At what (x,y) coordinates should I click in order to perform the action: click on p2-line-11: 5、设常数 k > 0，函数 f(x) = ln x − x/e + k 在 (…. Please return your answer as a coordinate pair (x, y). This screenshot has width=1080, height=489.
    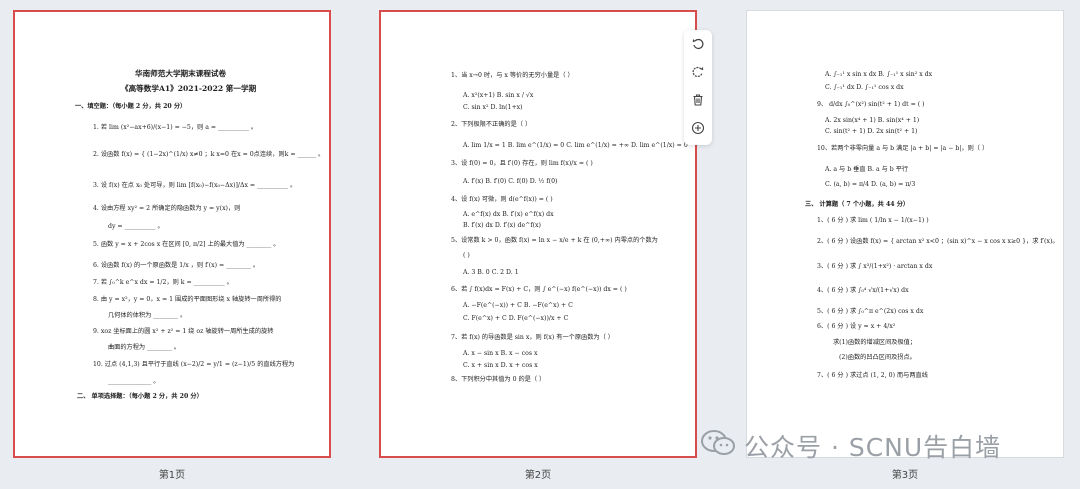
    Looking at the image, I should click on (554, 240).